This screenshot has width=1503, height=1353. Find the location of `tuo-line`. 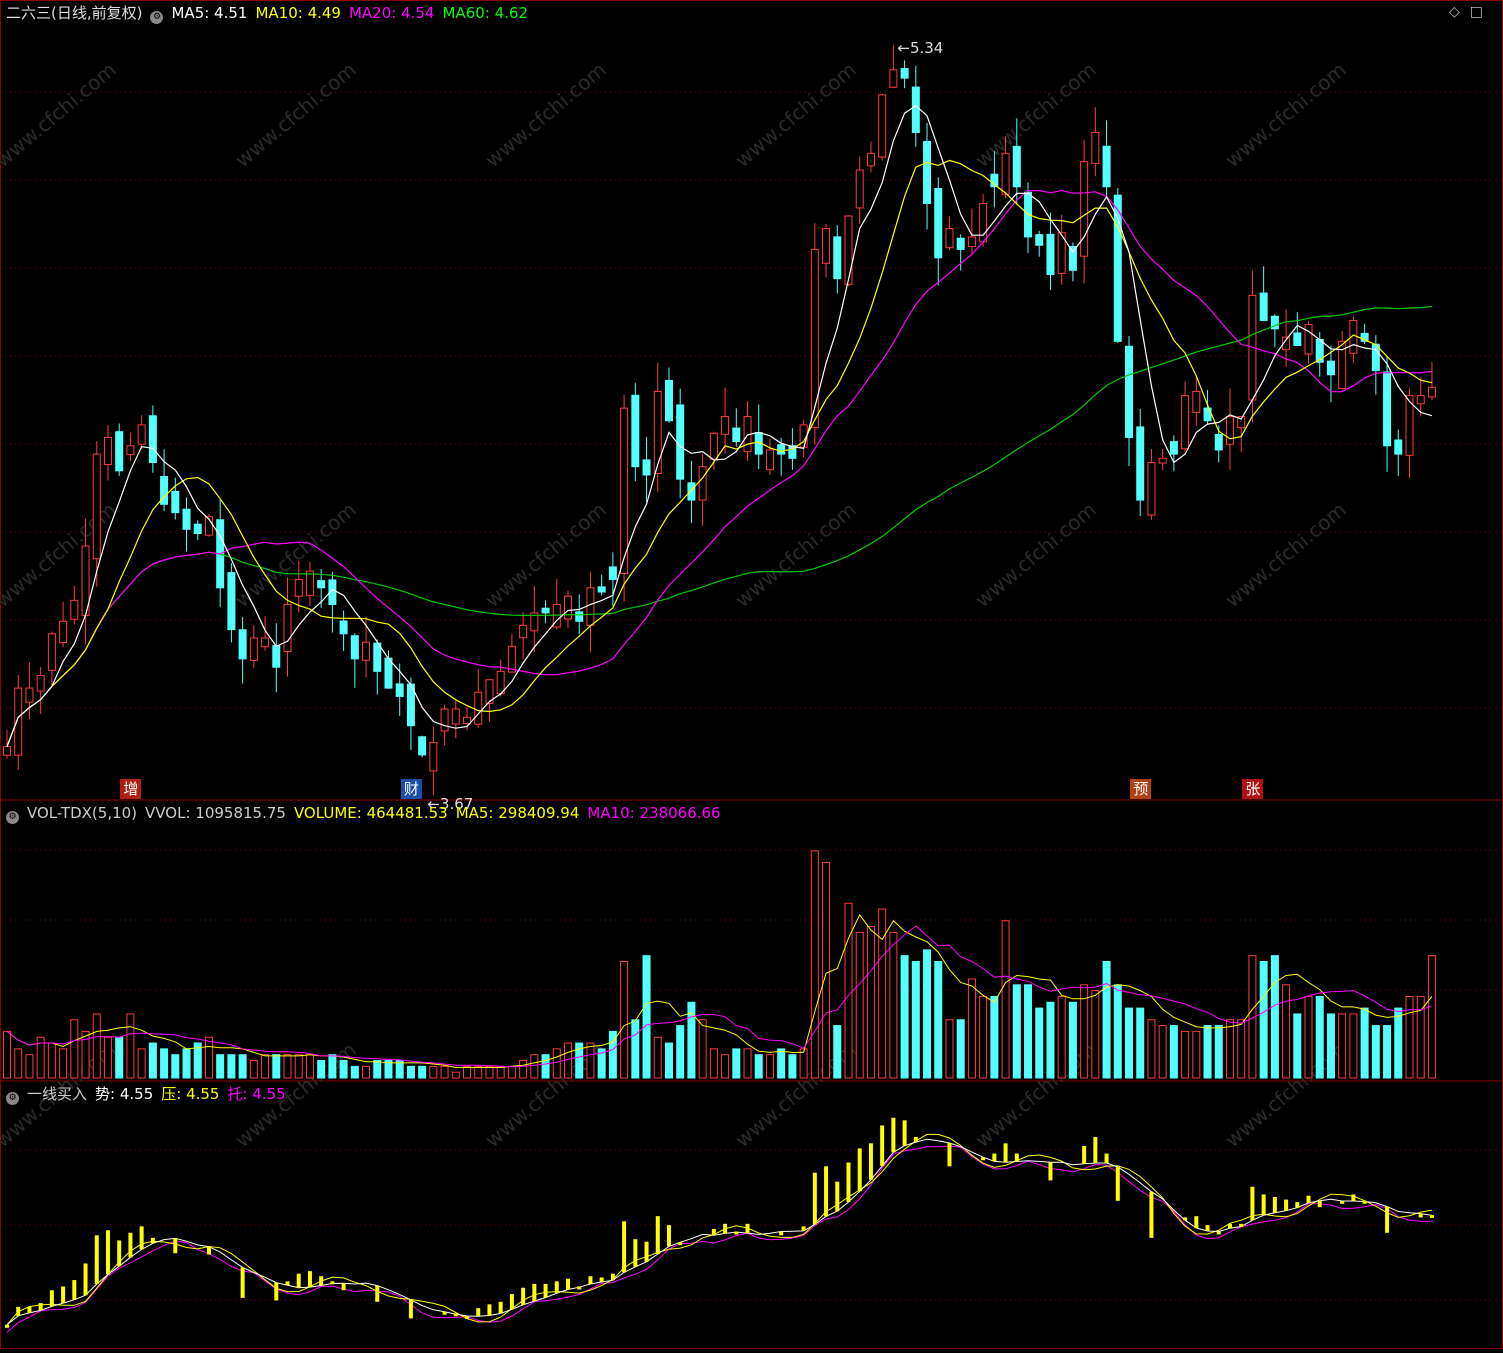

tuo-line is located at coordinates (719, 1239).